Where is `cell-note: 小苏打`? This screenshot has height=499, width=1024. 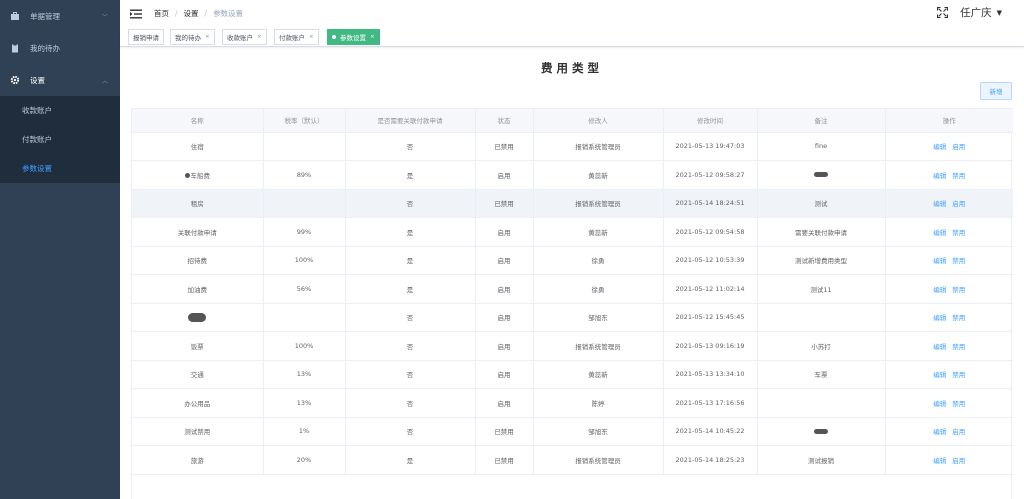 cell-note: 小苏打 is located at coordinates (821, 346).